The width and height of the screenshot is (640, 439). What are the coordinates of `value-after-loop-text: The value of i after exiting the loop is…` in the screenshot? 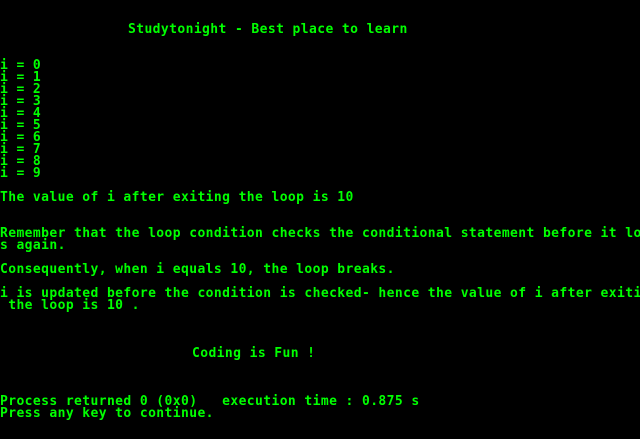 It's located at (177, 197).